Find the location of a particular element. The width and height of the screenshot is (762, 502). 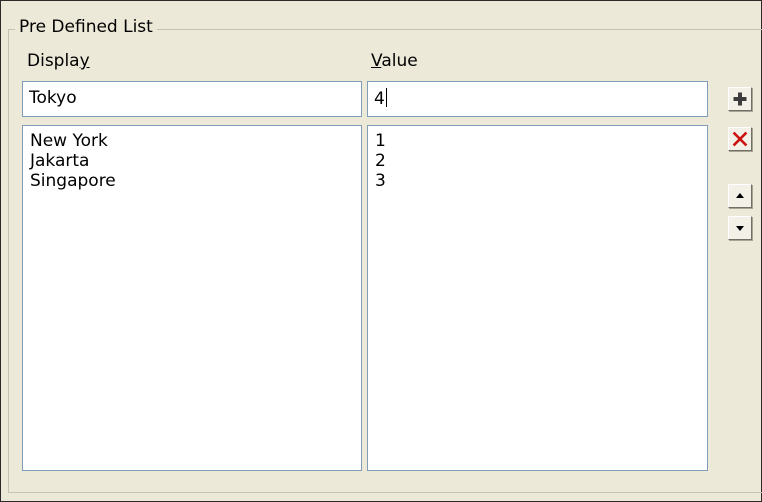

text-caret is located at coordinates (386, 97).